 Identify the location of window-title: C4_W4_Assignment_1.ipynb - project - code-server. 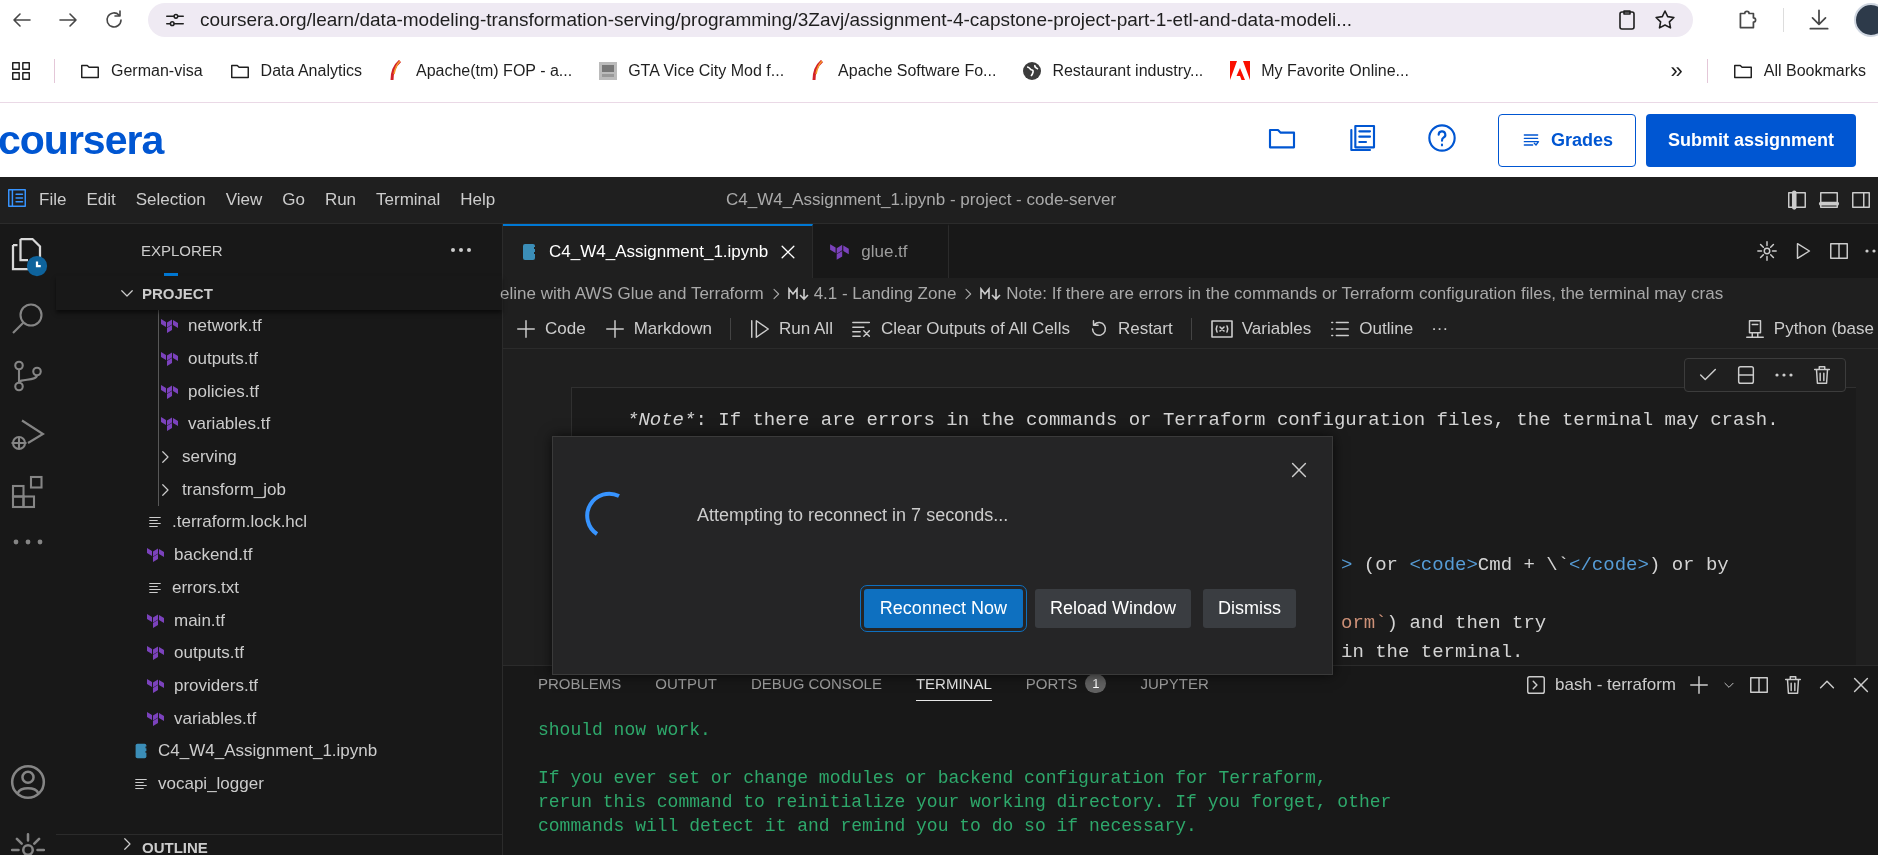
(922, 200).